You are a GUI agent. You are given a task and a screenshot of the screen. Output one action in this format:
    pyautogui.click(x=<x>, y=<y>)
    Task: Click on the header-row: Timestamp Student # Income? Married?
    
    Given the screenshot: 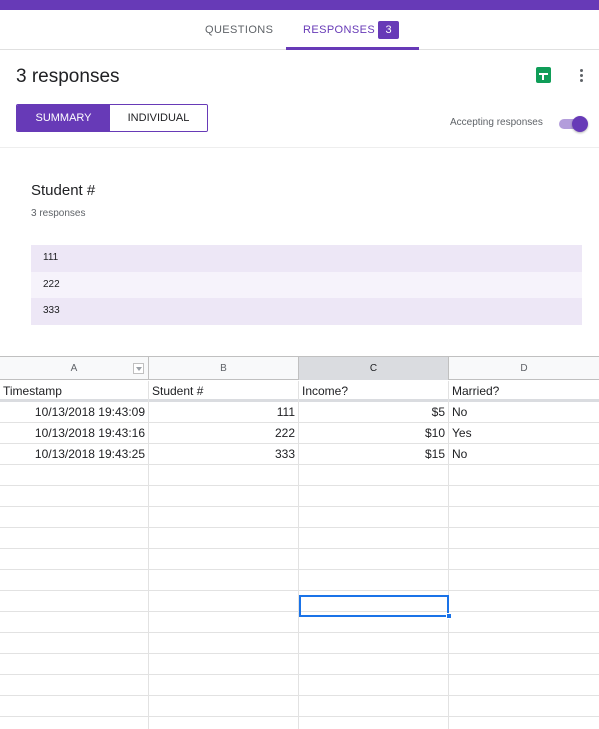 What is the action you would take?
    pyautogui.click(x=299, y=391)
    